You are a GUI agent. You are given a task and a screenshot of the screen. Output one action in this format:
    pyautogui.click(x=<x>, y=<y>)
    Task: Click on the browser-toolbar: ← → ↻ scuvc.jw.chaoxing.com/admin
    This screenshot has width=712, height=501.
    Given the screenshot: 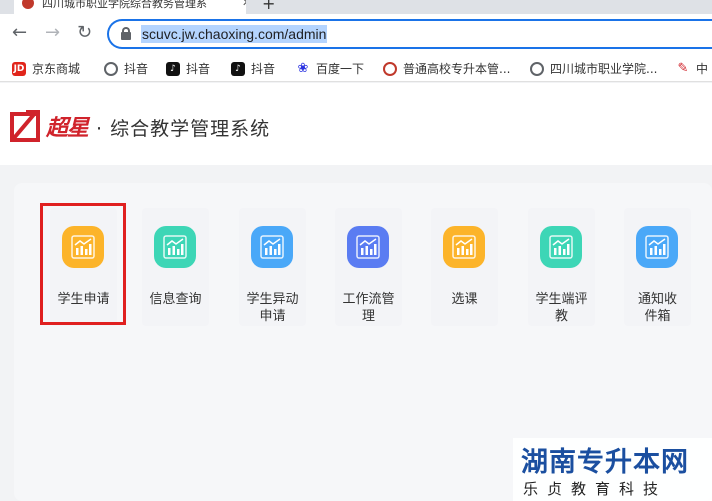 What is the action you would take?
    pyautogui.click(x=356, y=34)
    